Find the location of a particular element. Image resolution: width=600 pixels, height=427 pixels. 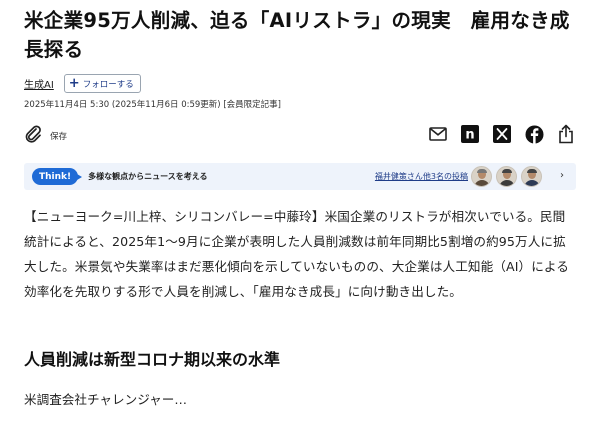

follow-button: + フォローする is located at coordinates (102, 83).